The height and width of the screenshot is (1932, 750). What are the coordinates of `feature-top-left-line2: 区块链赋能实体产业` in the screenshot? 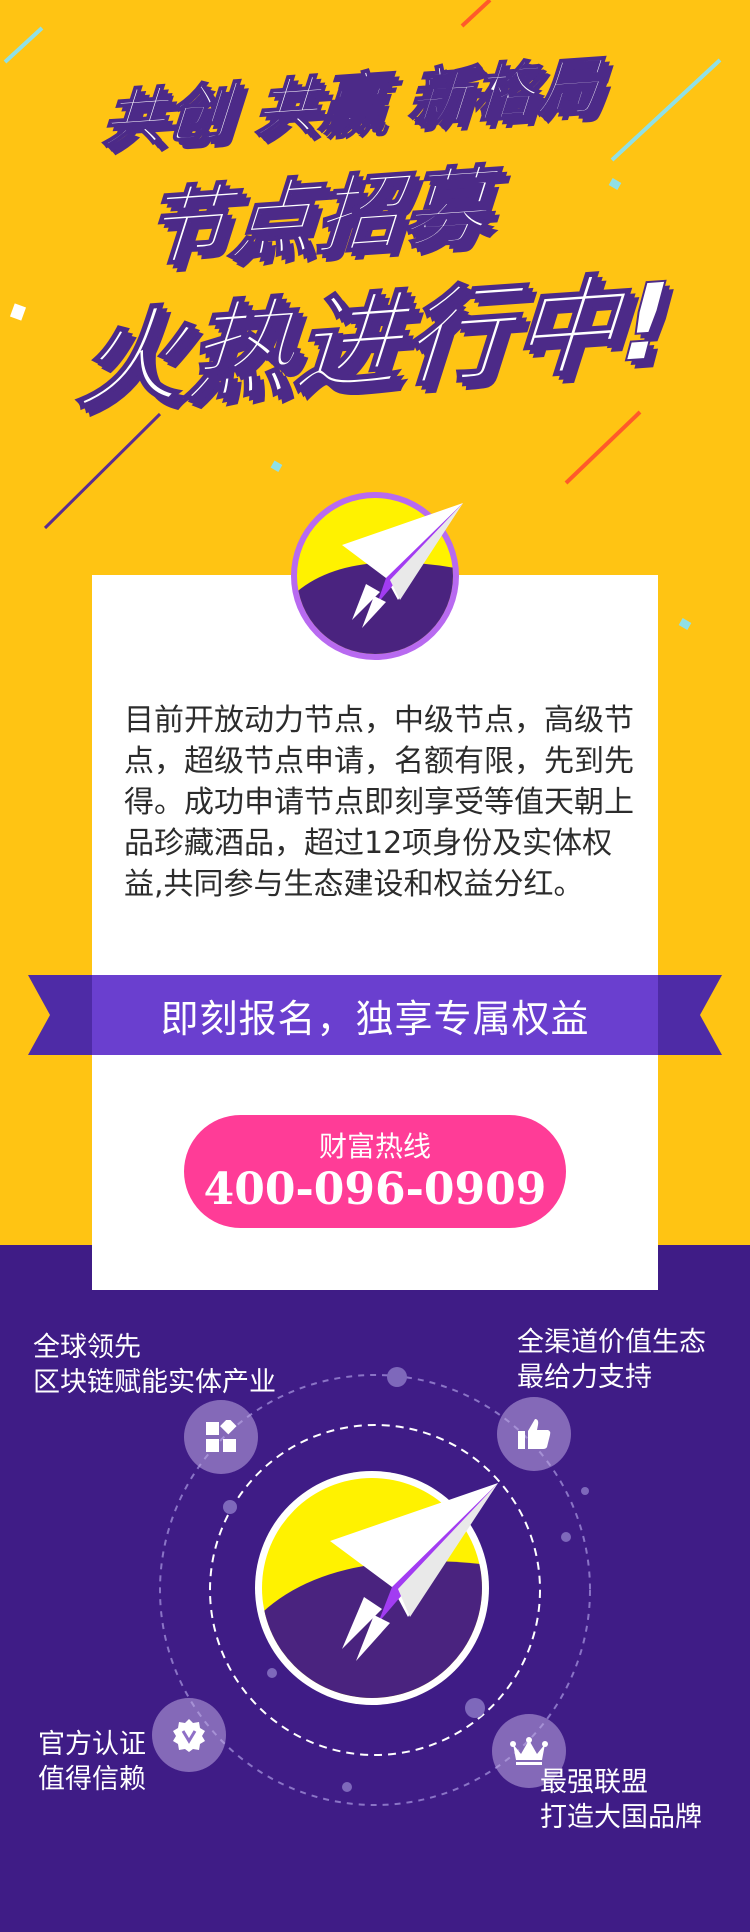 It's located at (154, 1382).